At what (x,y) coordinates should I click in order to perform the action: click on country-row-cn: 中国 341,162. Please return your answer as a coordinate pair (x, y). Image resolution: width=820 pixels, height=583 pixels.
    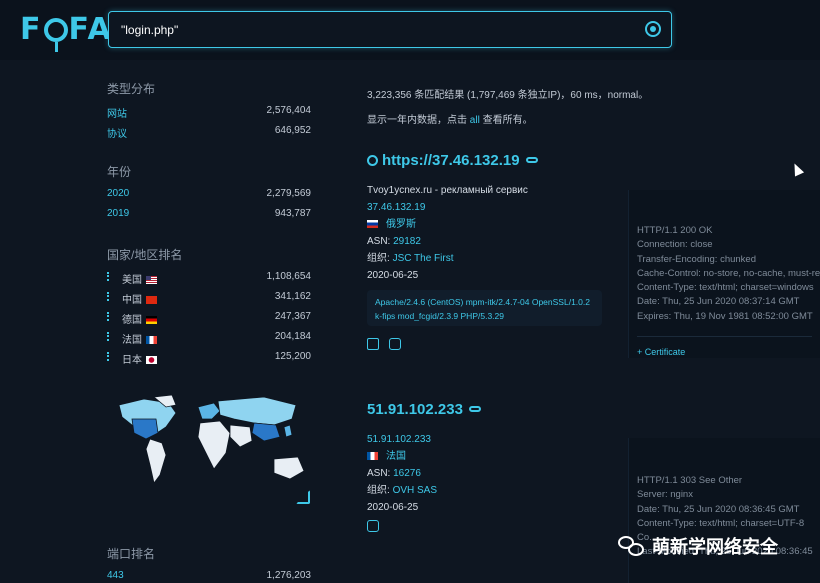
    Looking at the image, I should click on (209, 297).